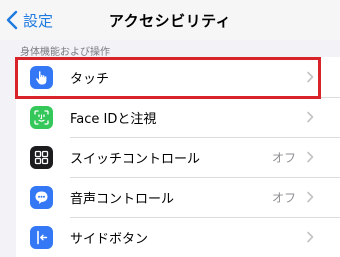 Image resolution: width=340 pixels, height=257 pixels. What do you see at coordinates (122, 199) in the screenshot?
I see `row-label-voice-control: 音声コントロール` at bounding box center [122, 199].